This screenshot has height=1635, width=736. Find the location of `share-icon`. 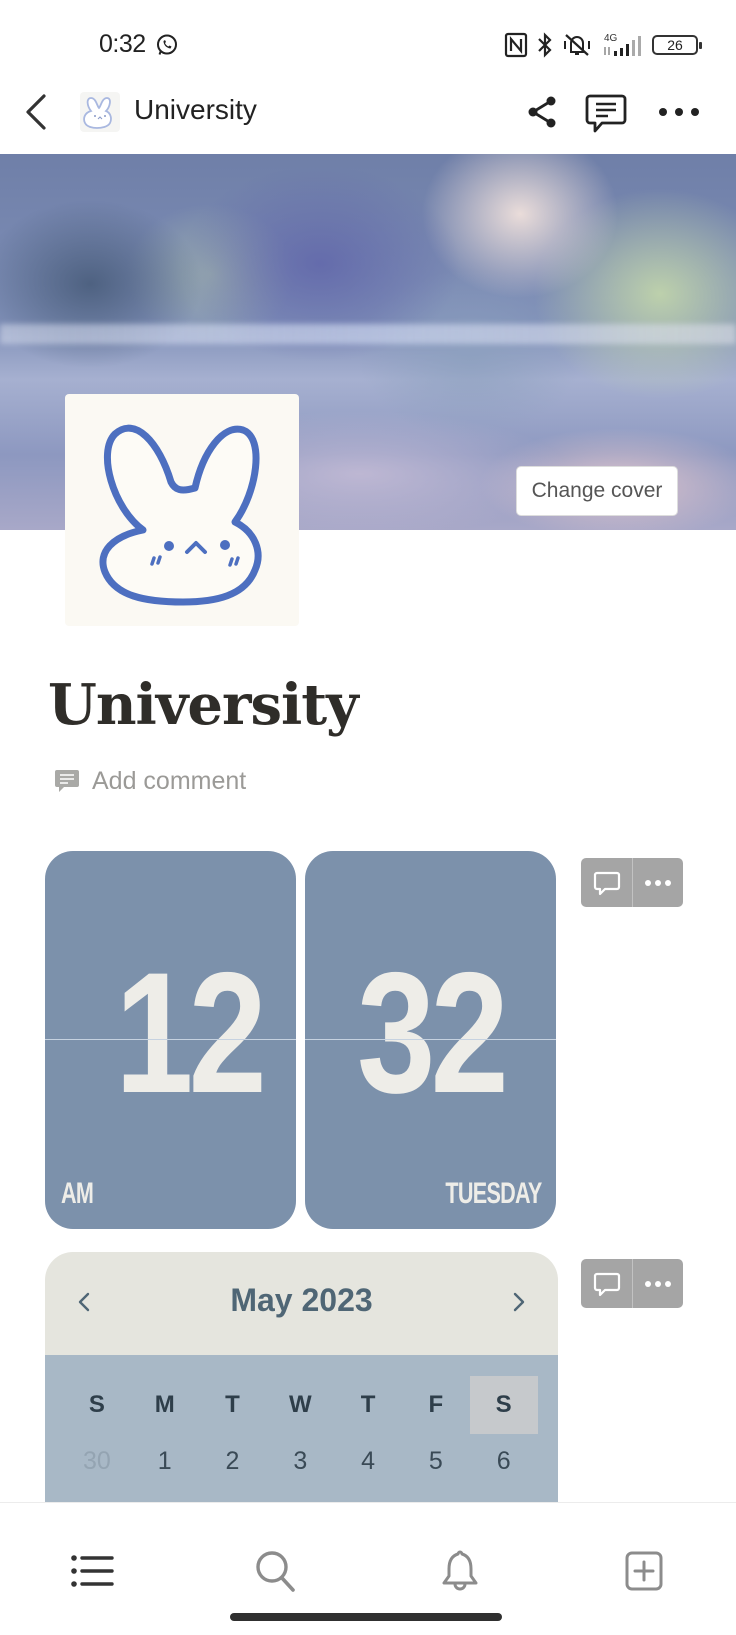

share-icon is located at coordinates (542, 112).